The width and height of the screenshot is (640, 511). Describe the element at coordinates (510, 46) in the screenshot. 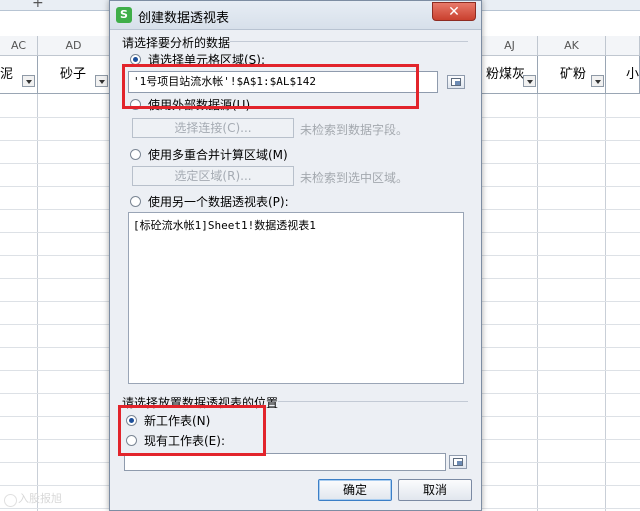

I see `column-header-aj: AJ` at that location.